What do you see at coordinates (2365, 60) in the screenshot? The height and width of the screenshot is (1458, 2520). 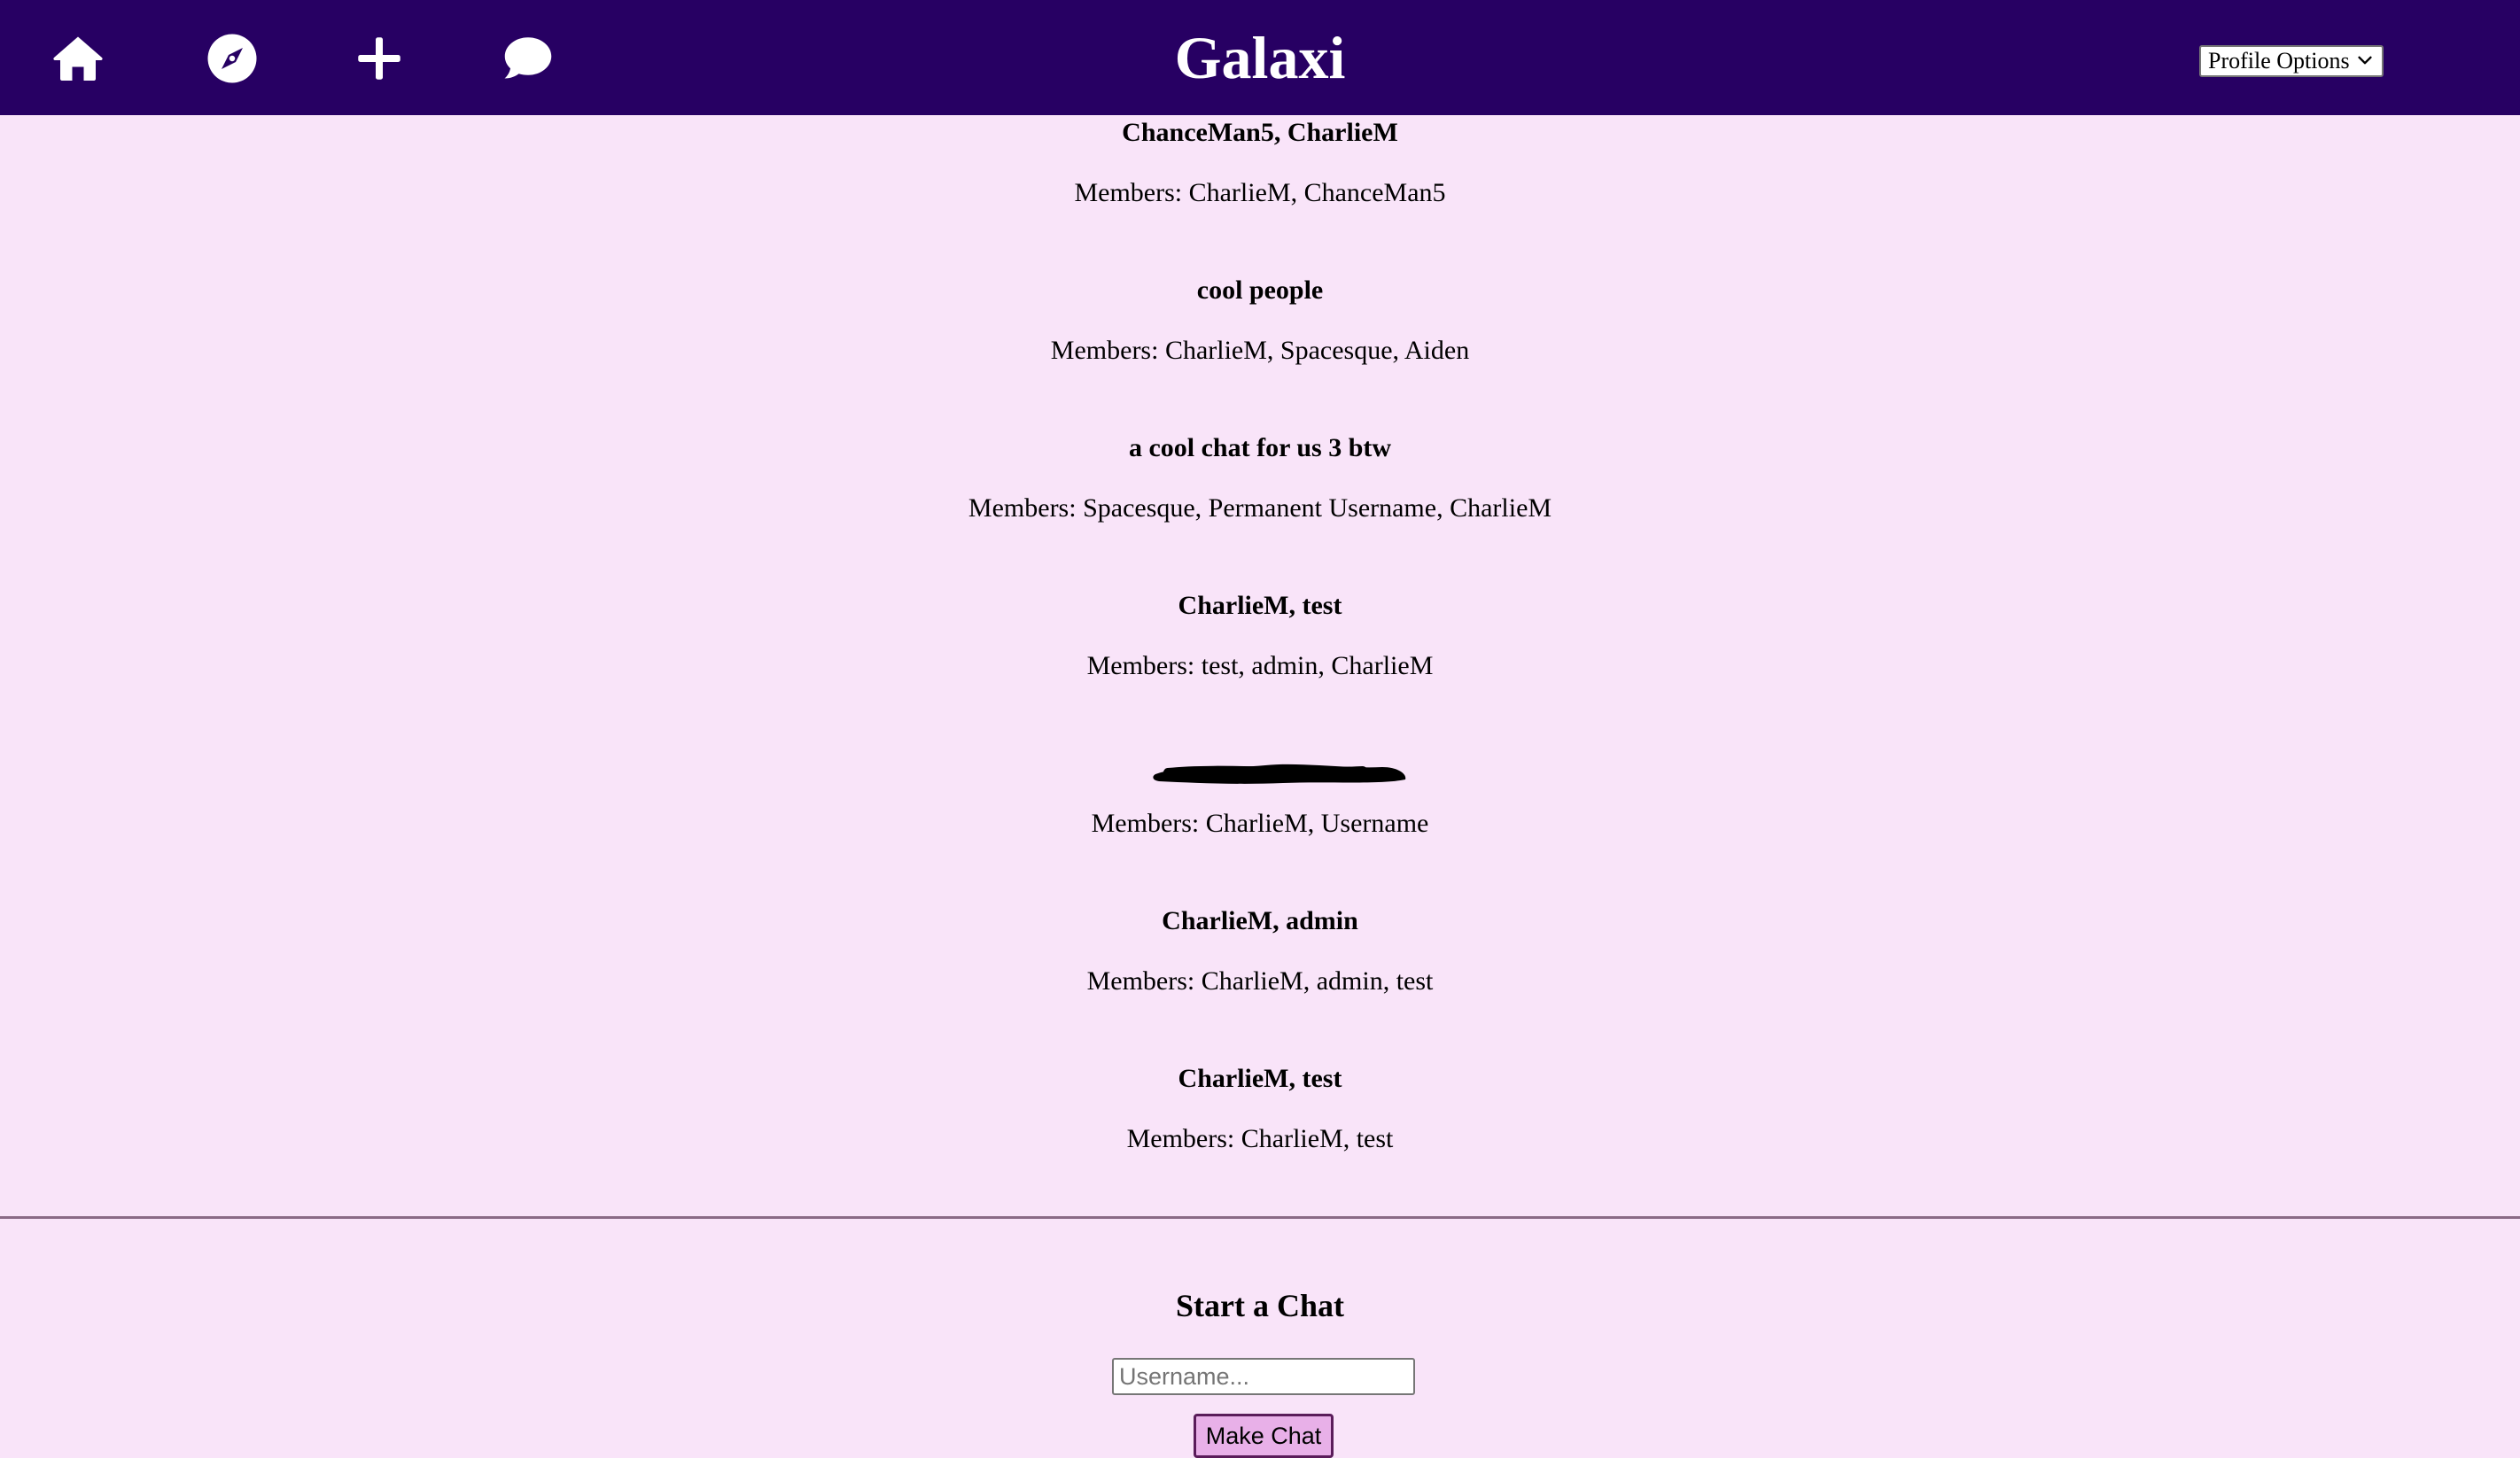 I see `chevron-down-icon` at bounding box center [2365, 60].